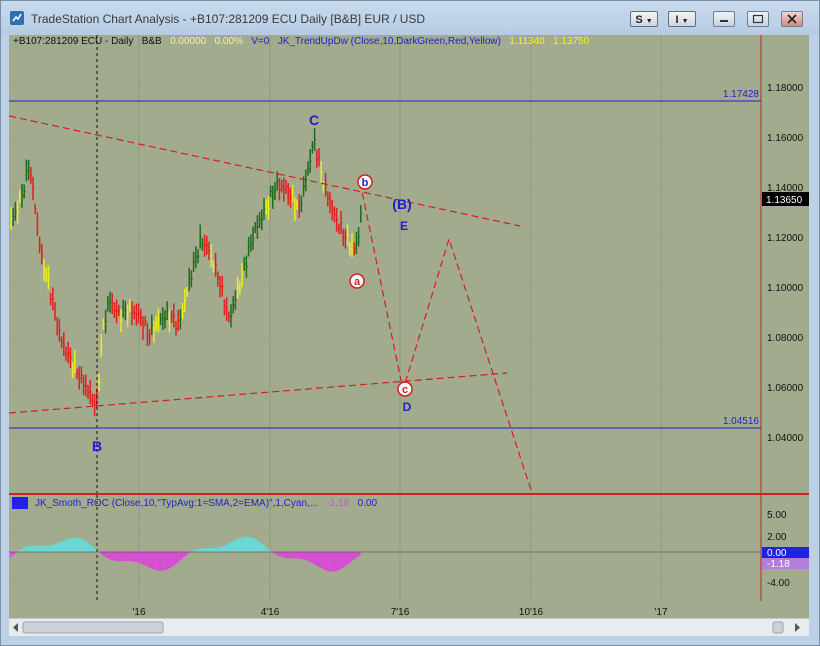 This screenshot has width=820, height=646. I want to click on legend-value-1: 1.11340, so click(527, 41).